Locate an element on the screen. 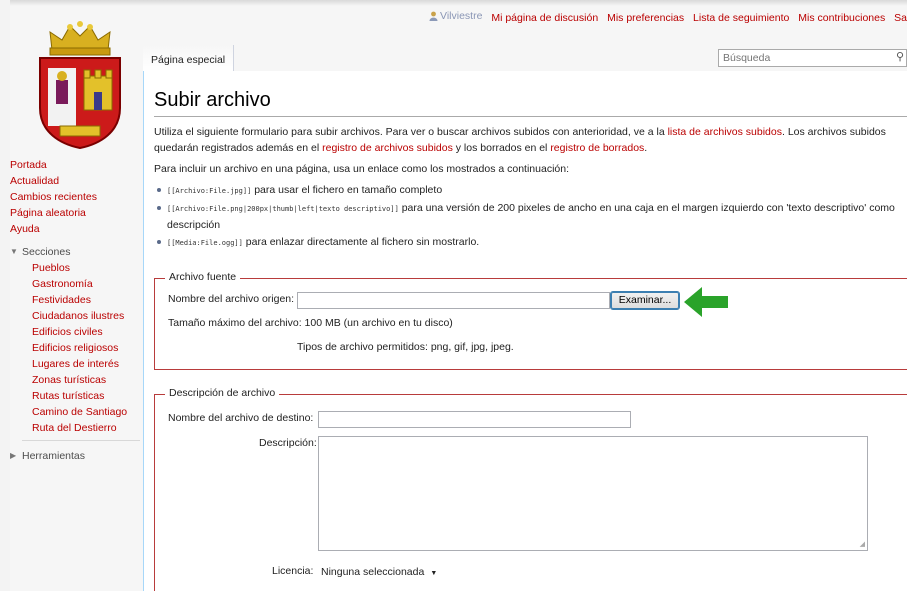 This screenshot has height=591, width=907. license-selected: Ninguna seleccionada is located at coordinates (373, 572).